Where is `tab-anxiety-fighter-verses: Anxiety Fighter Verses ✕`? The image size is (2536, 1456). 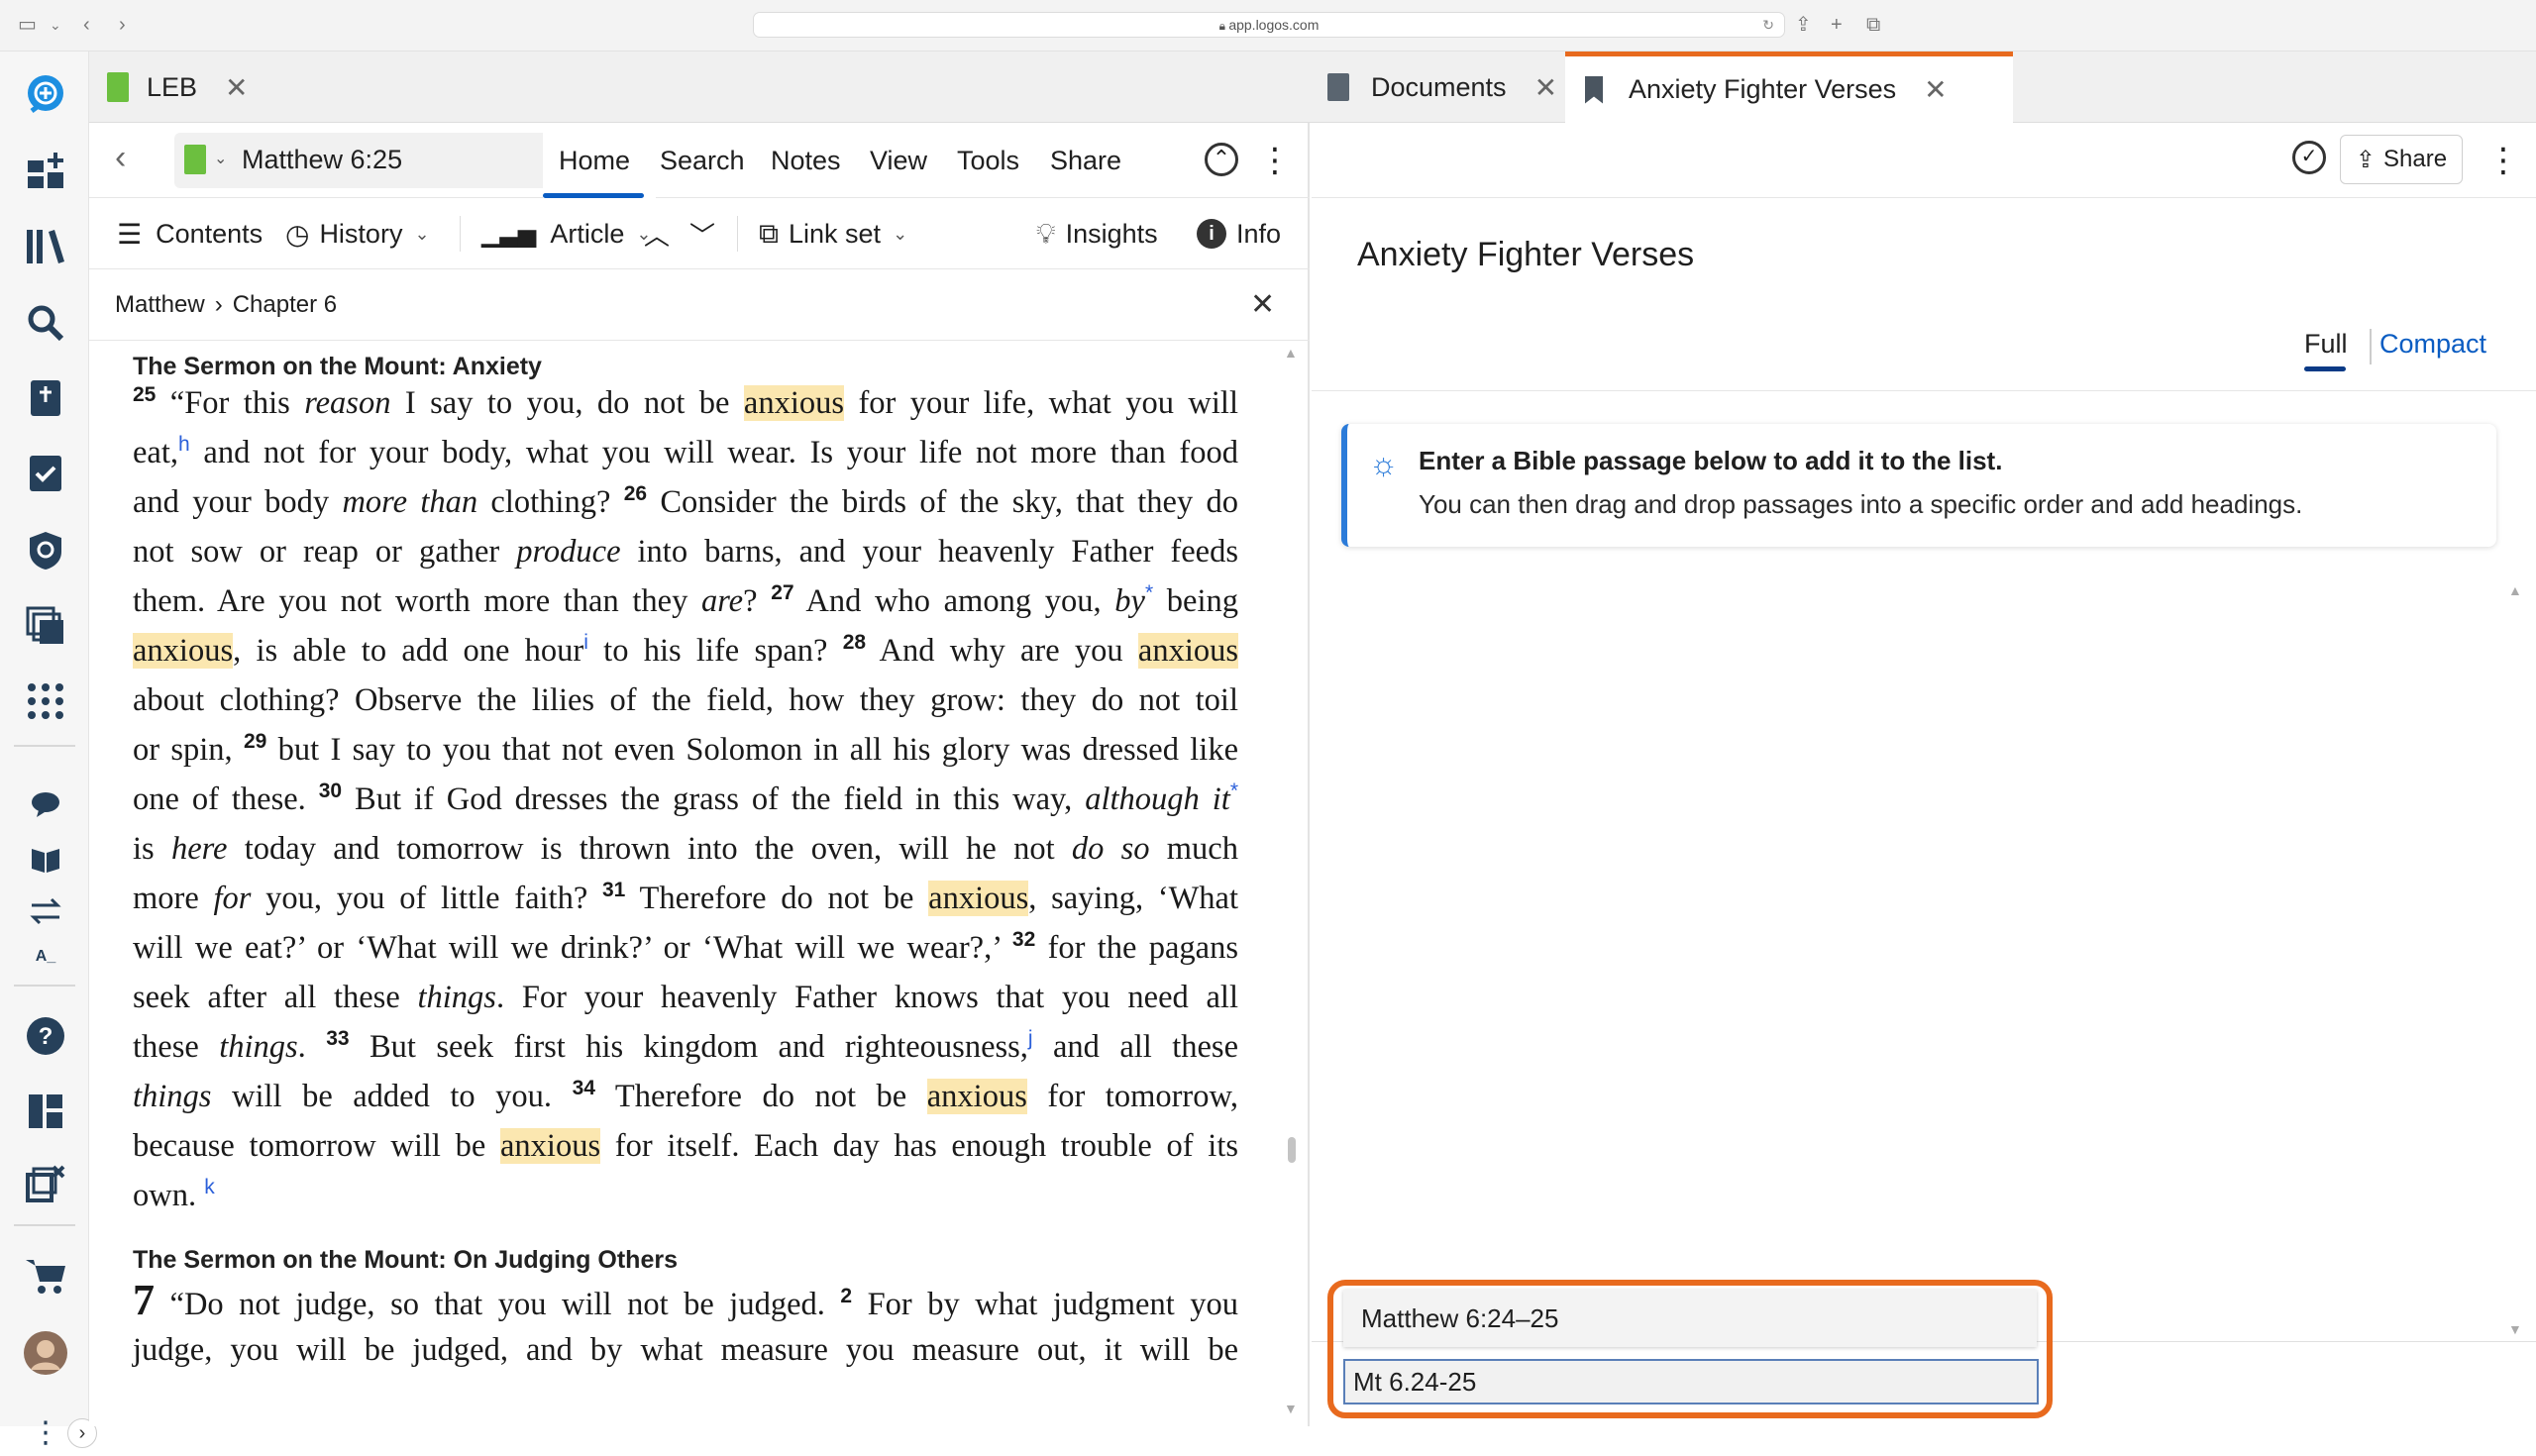 tab-anxiety-fighter-verses: Anxiety Fighter Verses ✕ is located at coordinates (1789, 87).